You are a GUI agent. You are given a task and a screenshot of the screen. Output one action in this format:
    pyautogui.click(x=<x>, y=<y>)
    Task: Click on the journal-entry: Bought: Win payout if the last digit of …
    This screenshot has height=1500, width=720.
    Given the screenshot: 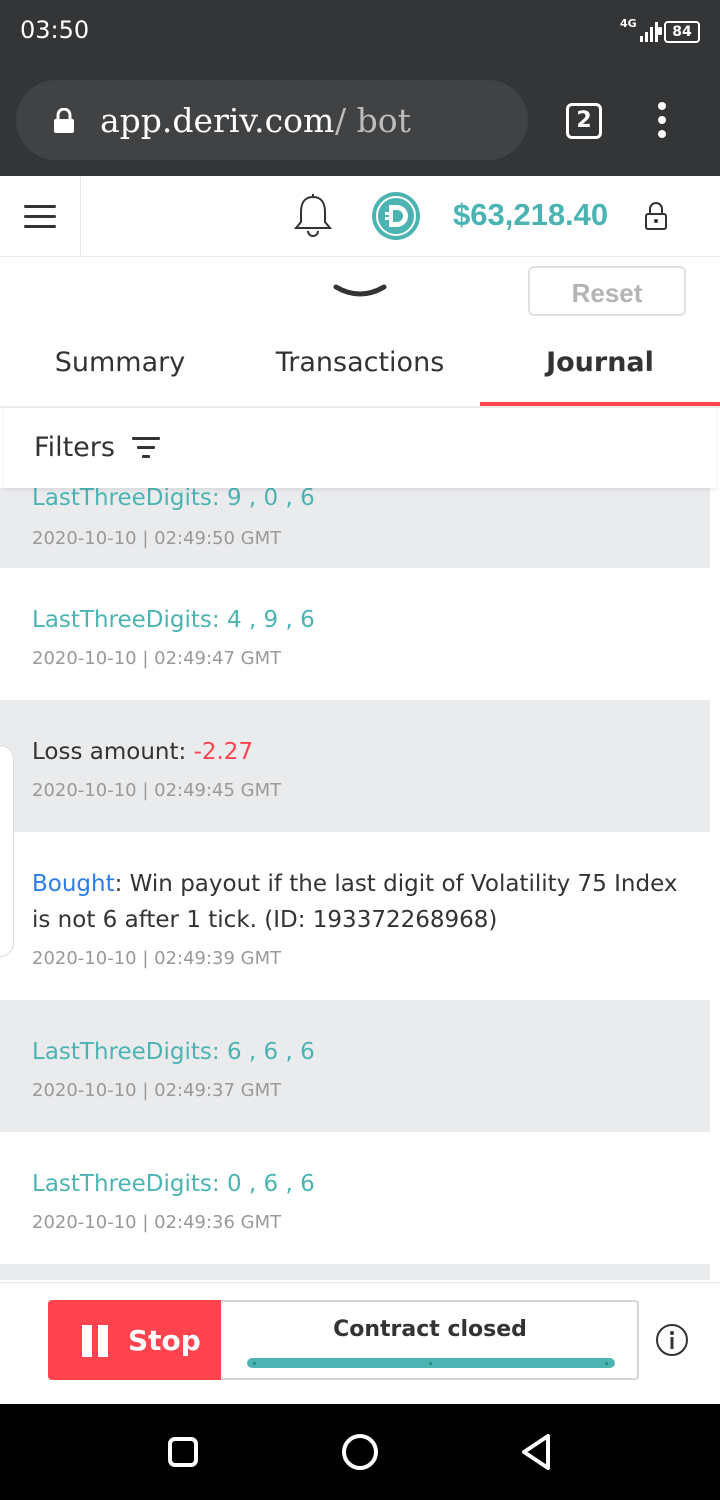 What is the action you would take?
    pyautogui.click(x=355, y=916)
    